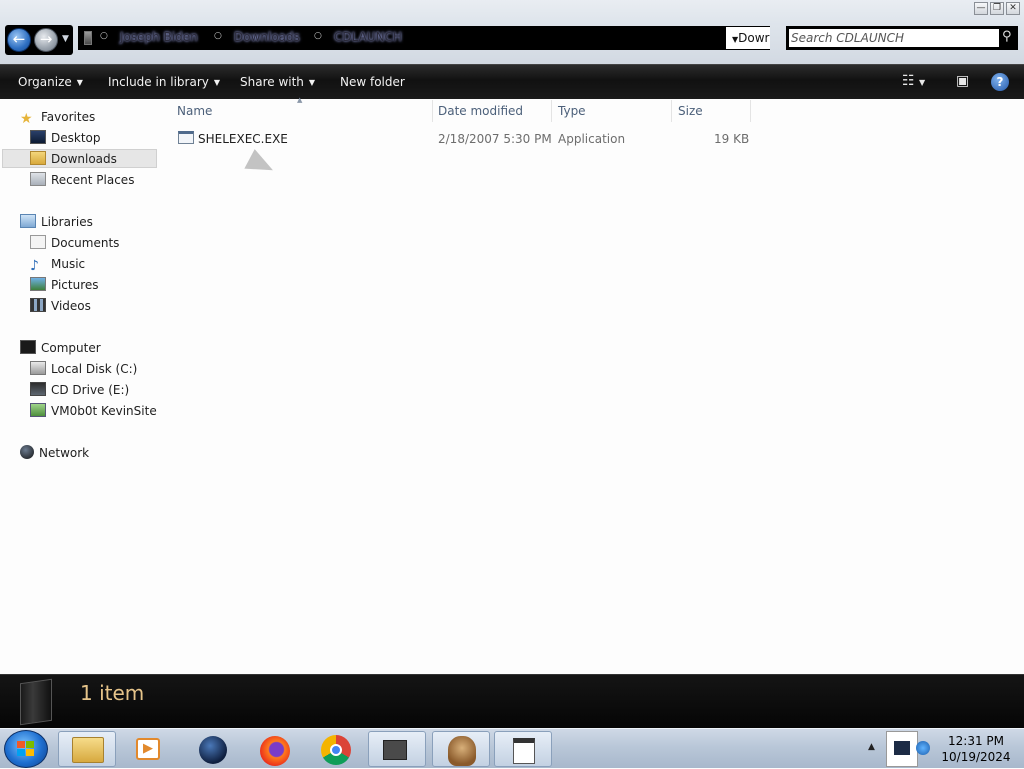 Image resolution: width=1024 pixels, height=769 pixels. Describe the element at coordinates (64, 453) in the screenshot. I see `nav-network-label: Network` at that location.